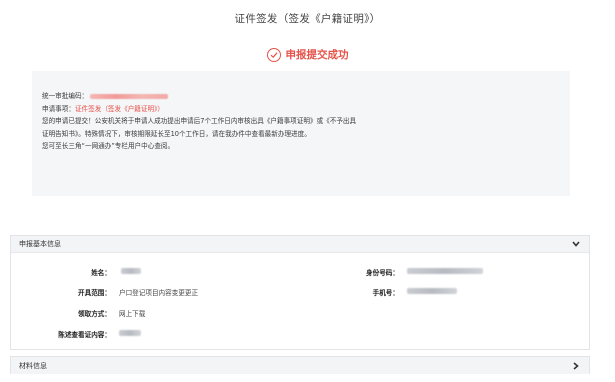 The image size is (615, 382). Describe the element at coordinates (445, 271) in the screenshot. I see `id-number-value` at that location.